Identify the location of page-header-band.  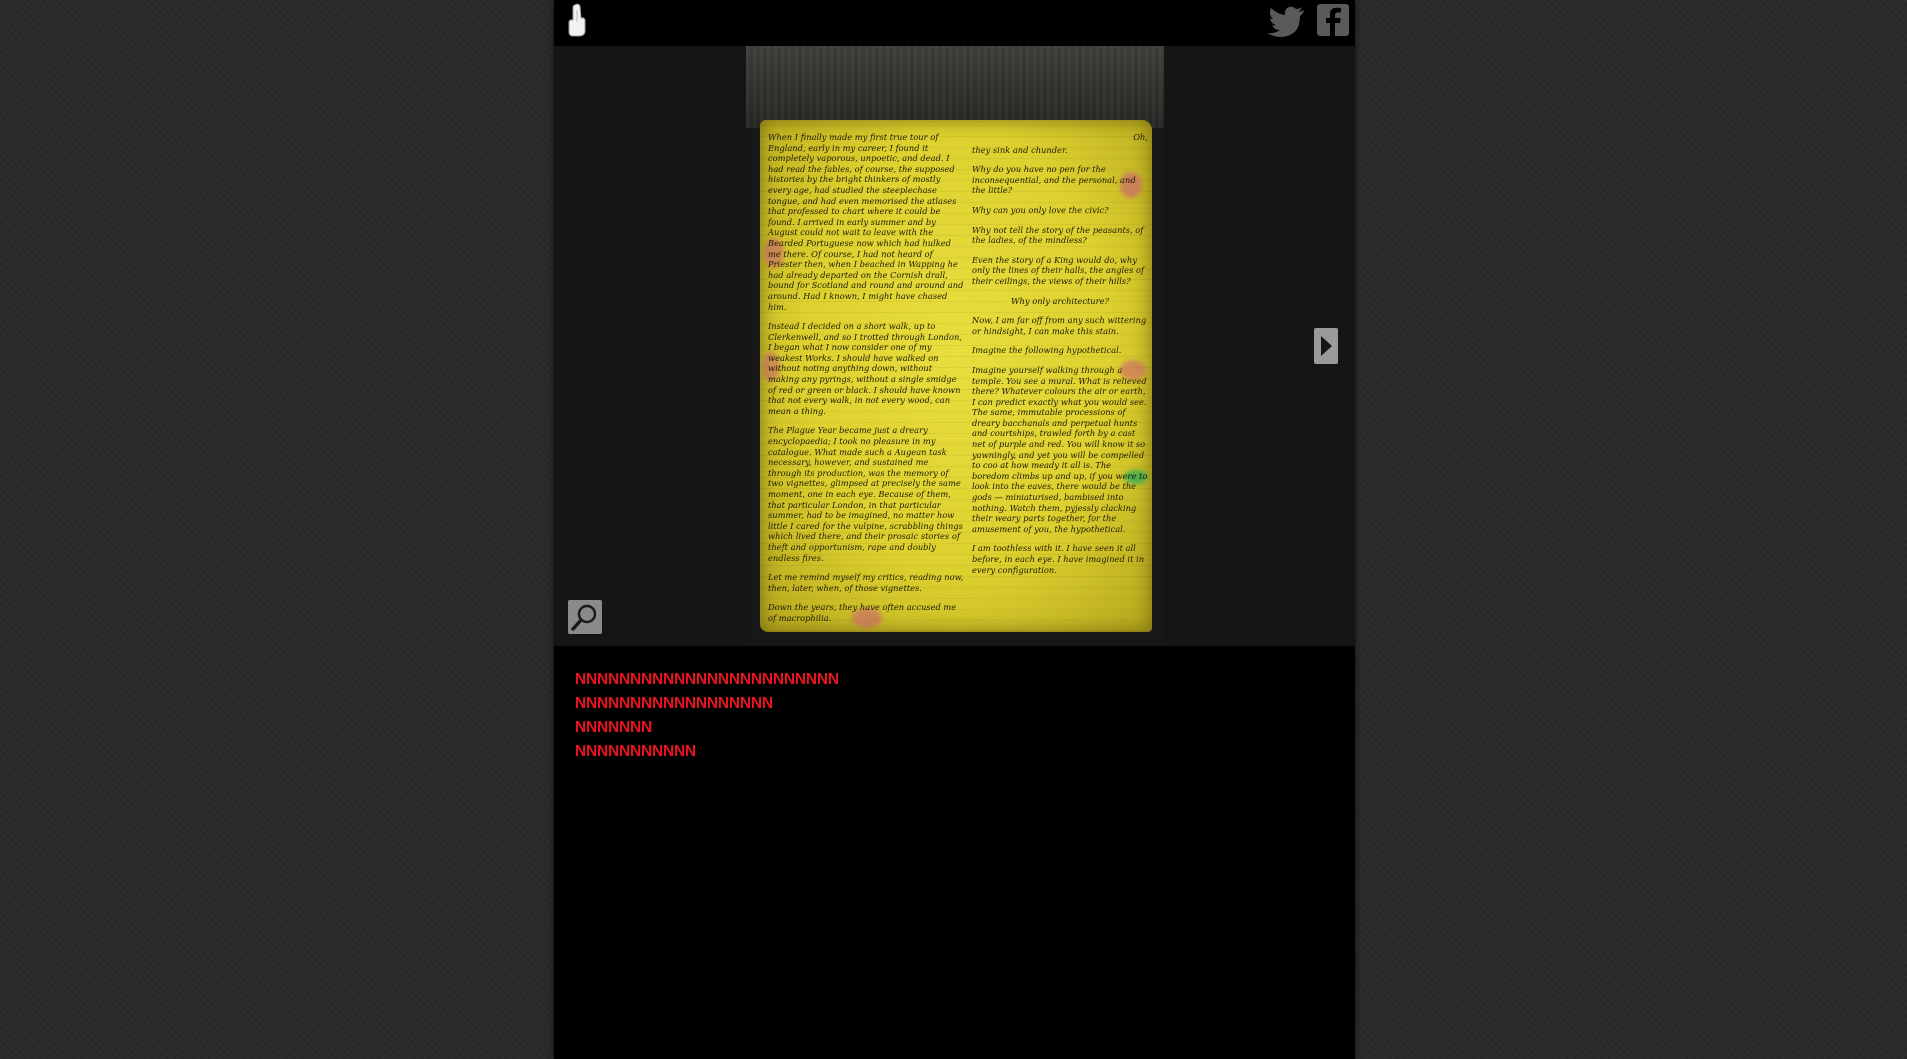
(955, 87).